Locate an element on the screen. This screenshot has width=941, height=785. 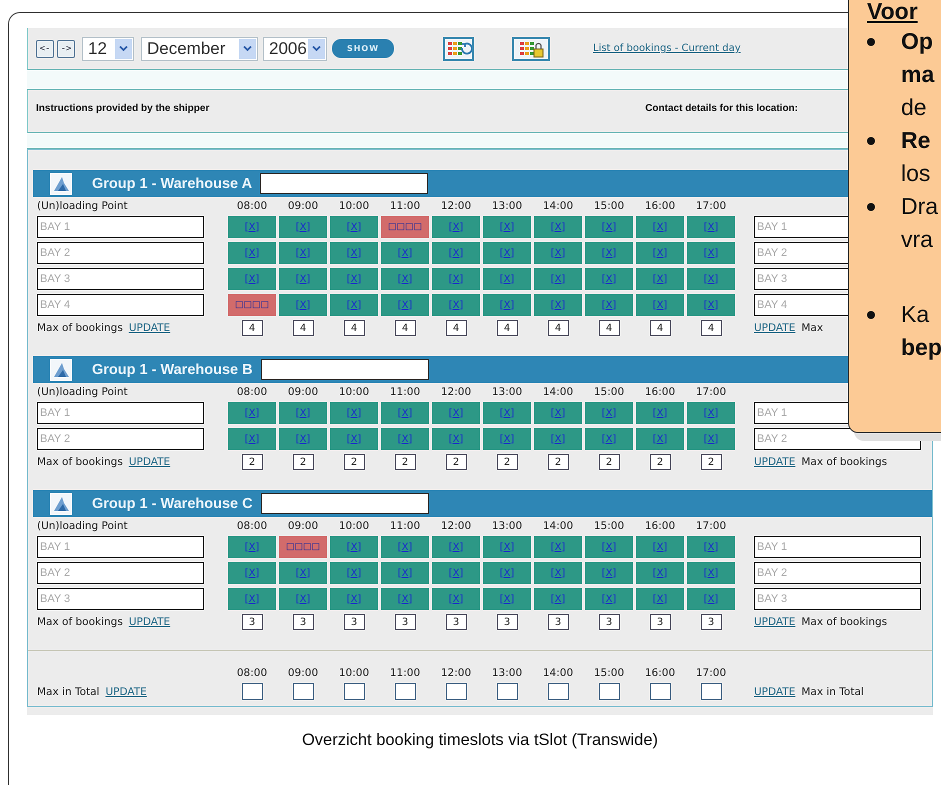
previous-day-button: <- is located at coordinates (45, 49).